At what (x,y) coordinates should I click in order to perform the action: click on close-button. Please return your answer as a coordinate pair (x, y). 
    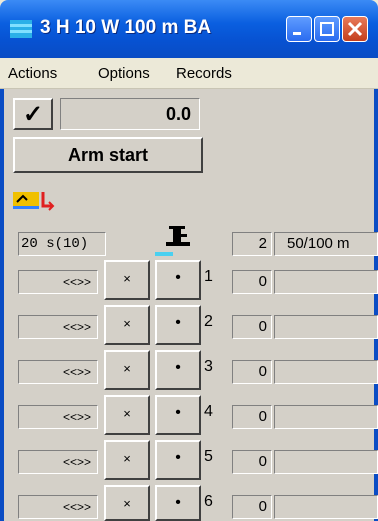
    Looking at the image, I should click on (355, 29).